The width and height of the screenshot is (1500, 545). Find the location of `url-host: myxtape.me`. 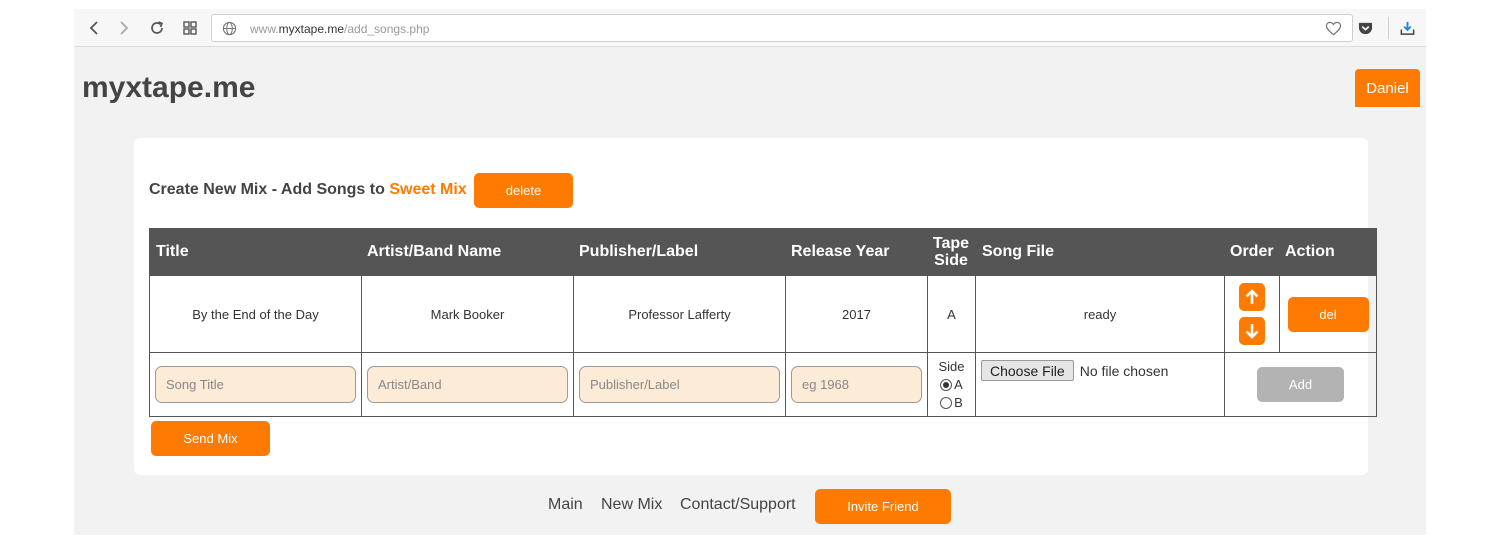

url-host: myxtape.me is located at coordinates (311, 29).